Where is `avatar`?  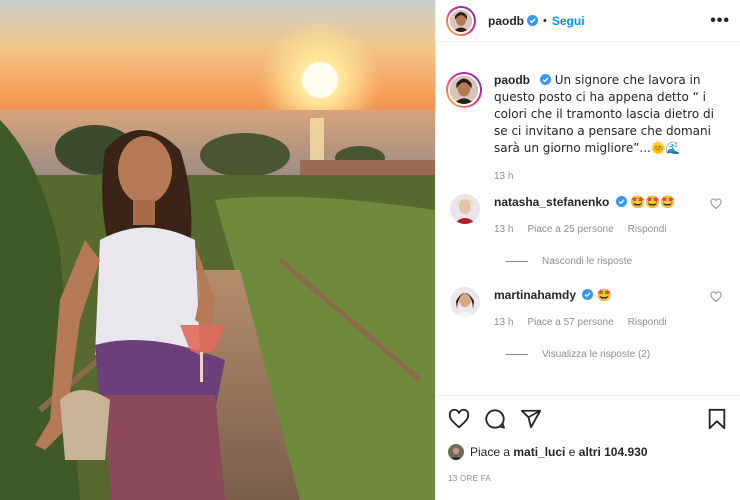
avatar is located at coordinates (461, 20).